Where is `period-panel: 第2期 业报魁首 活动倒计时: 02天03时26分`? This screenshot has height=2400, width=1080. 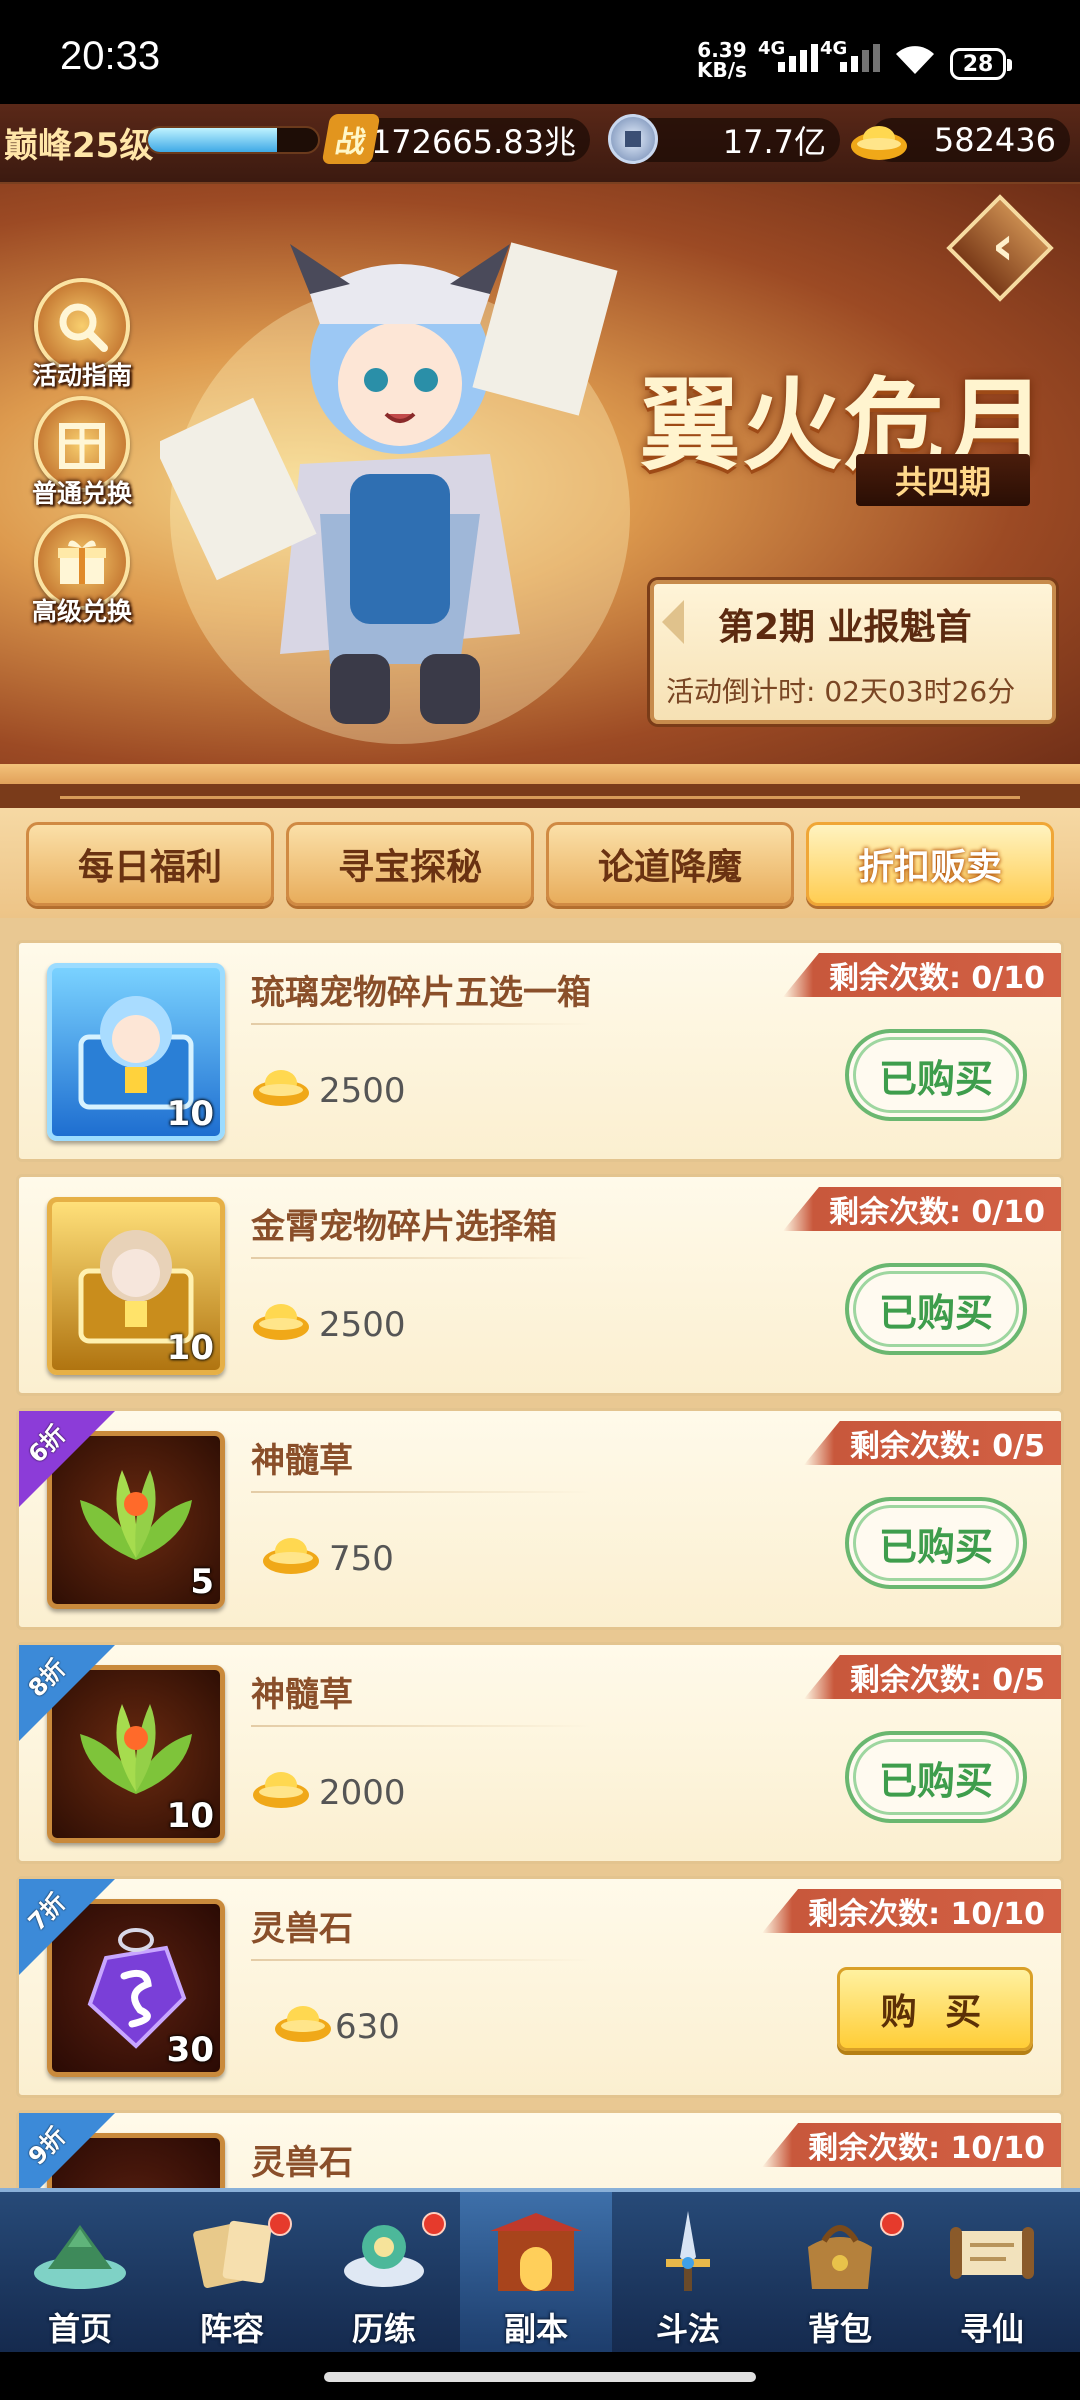
period-panel: 第2期 业报魁首 活动倒计时: 02天03时26分 is located at coordinates (853, 652).